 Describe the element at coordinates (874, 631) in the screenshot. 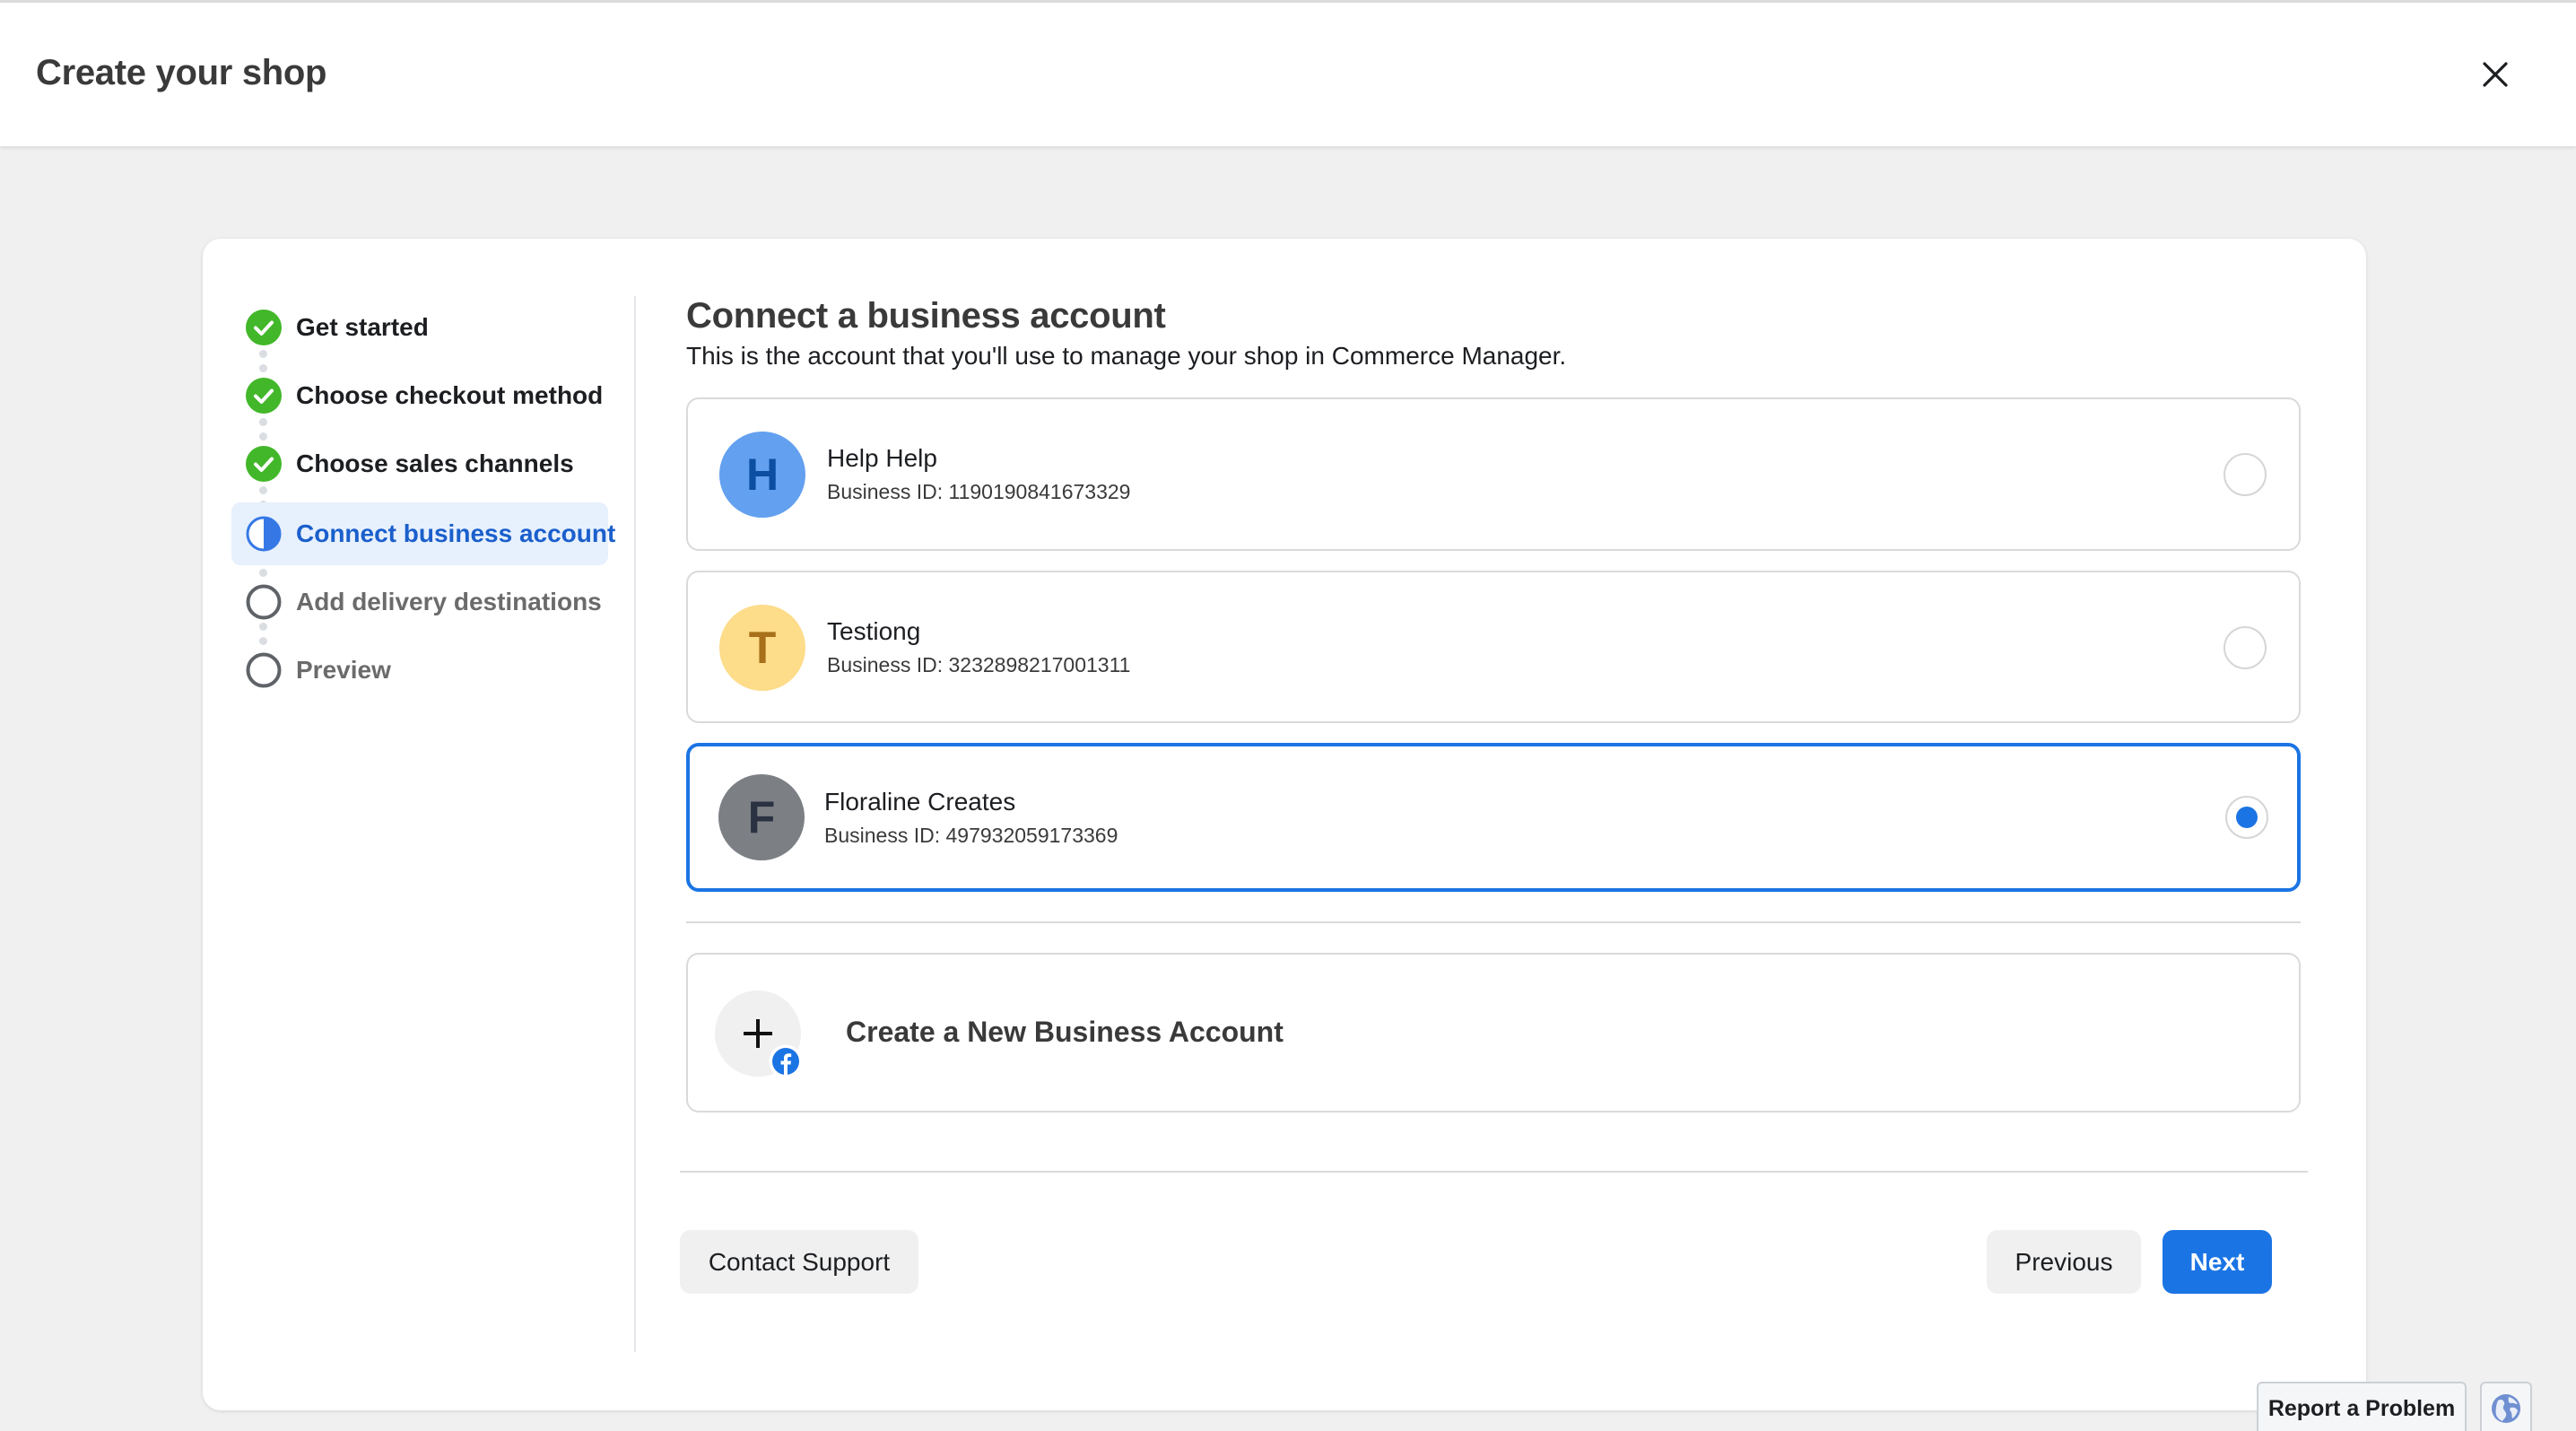

I see `account-name: Testiong` at that location.